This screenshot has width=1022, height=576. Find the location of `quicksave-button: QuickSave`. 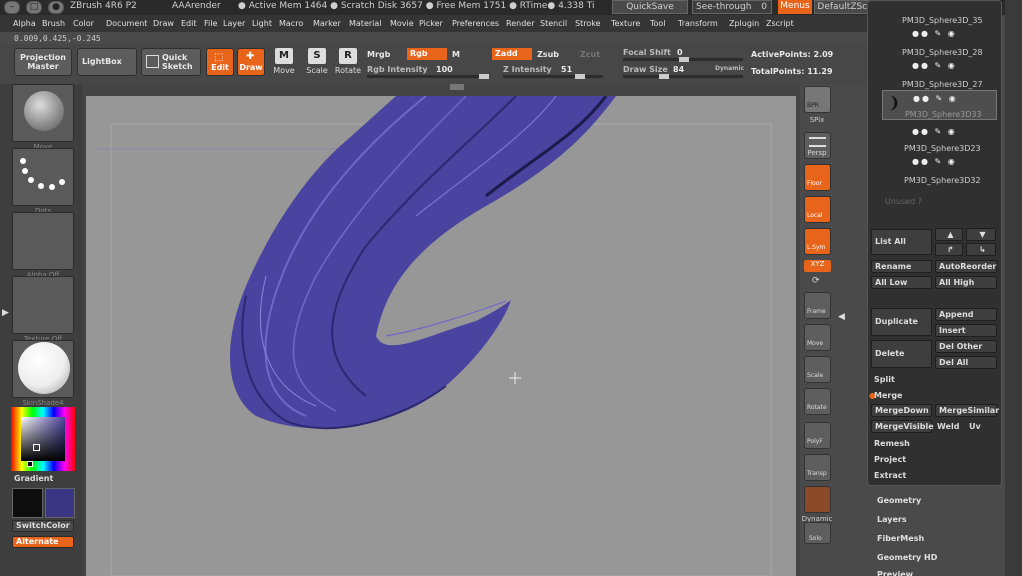

quicksave-button: QuickSave is located at coordinates (650, 7).